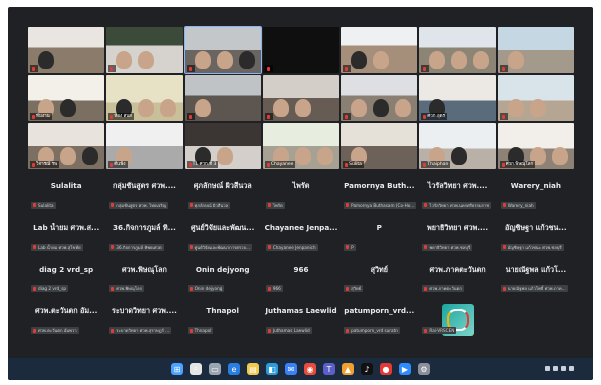 Image resolution: width=601 pixels, height=385 pixels. Describe the element at coordinates (222, 193) in the screenshot. I see `participant-tile: ศุภลักษณ์ ผิวสีนวล ศุภลักษณ์ ผิวสีนวล` at that location.